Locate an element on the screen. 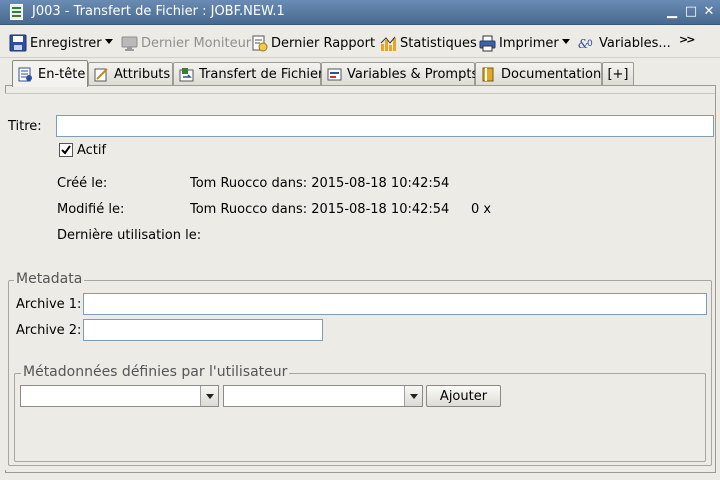  save-button: Enregistrer is located at coordinates (55, 43).